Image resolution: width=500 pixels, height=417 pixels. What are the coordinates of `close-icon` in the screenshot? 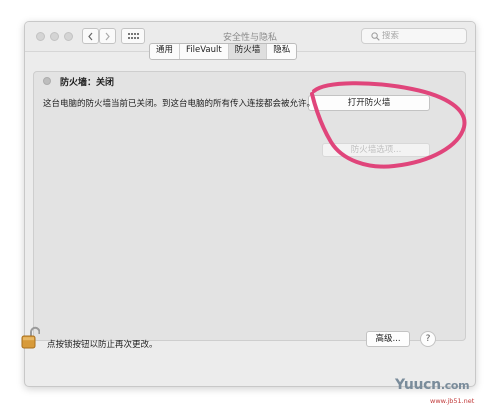 It's located at (40, 36).